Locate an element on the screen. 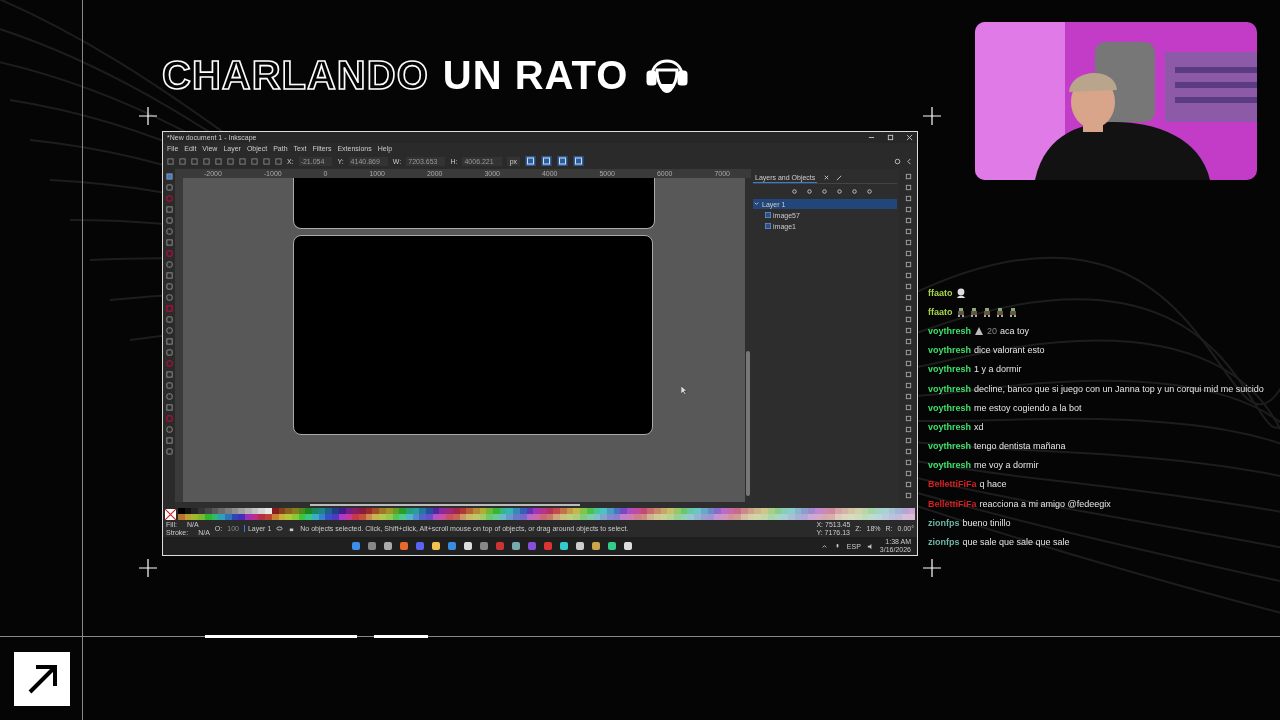  chat-message: bueno tinillo is located at coordinates (986, 522).